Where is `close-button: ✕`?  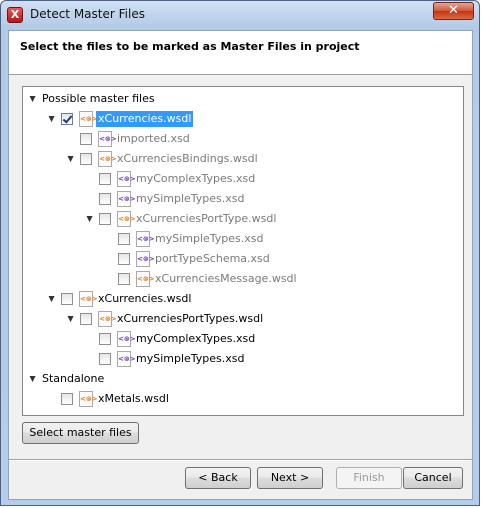 close-button: ✕ is located at coordinates (453, 11).